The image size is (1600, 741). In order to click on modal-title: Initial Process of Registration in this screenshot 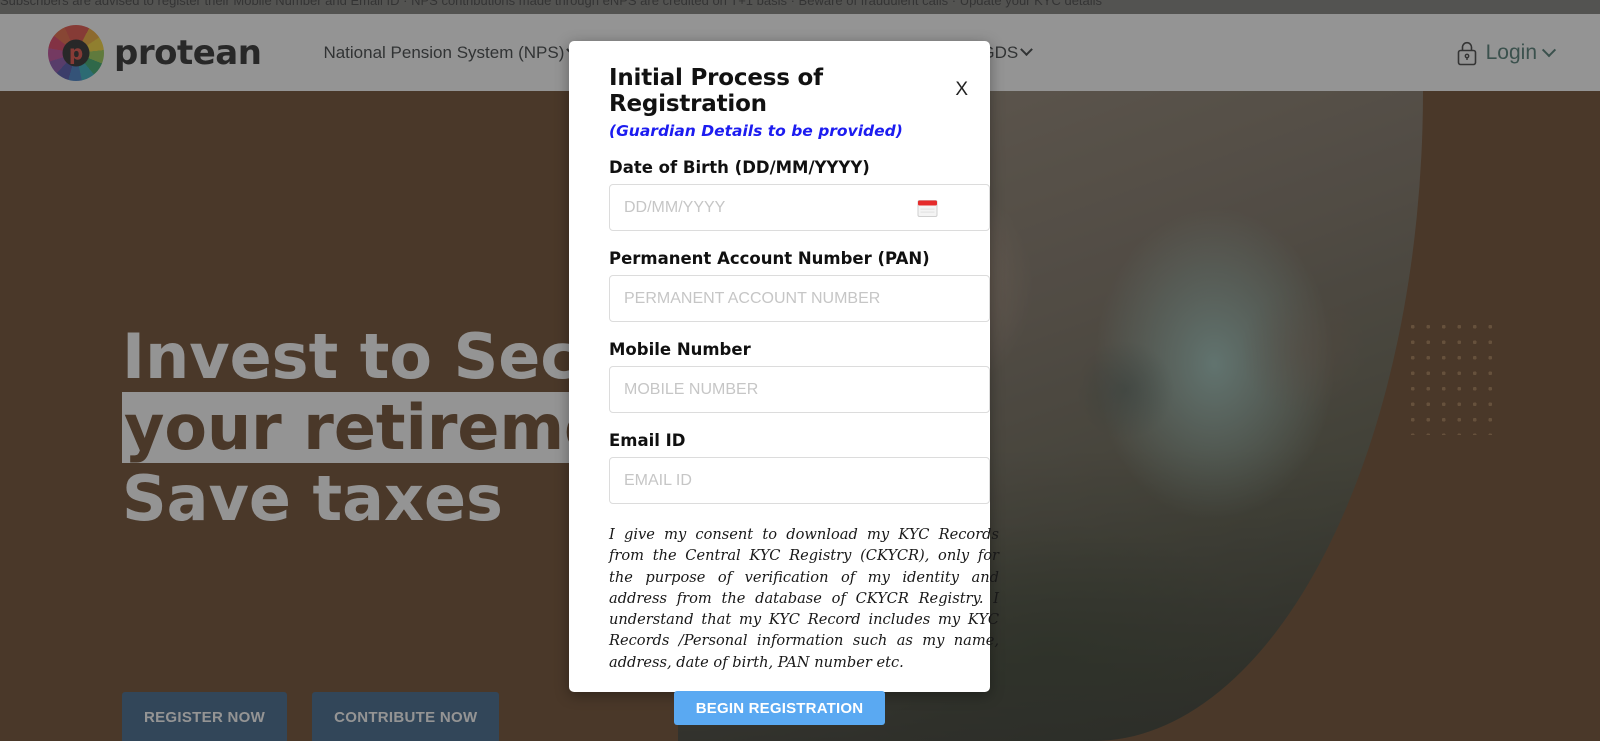, I will do `click(716, 91)`.